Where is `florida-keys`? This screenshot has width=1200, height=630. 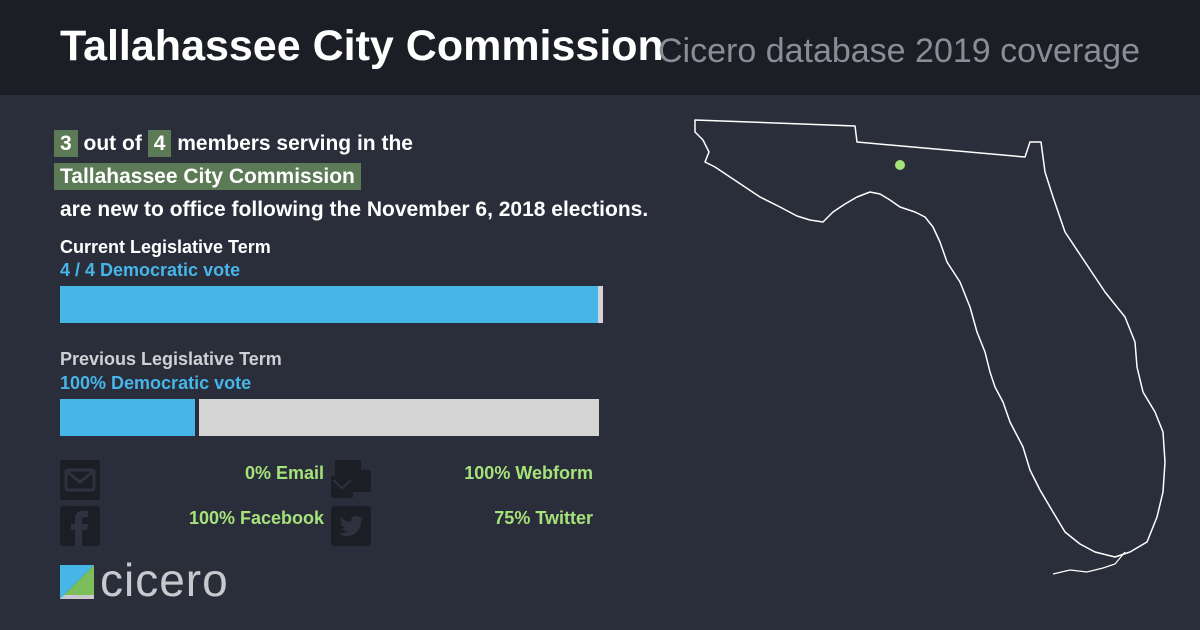
florida-keys is located at coordinates (1089, 563).